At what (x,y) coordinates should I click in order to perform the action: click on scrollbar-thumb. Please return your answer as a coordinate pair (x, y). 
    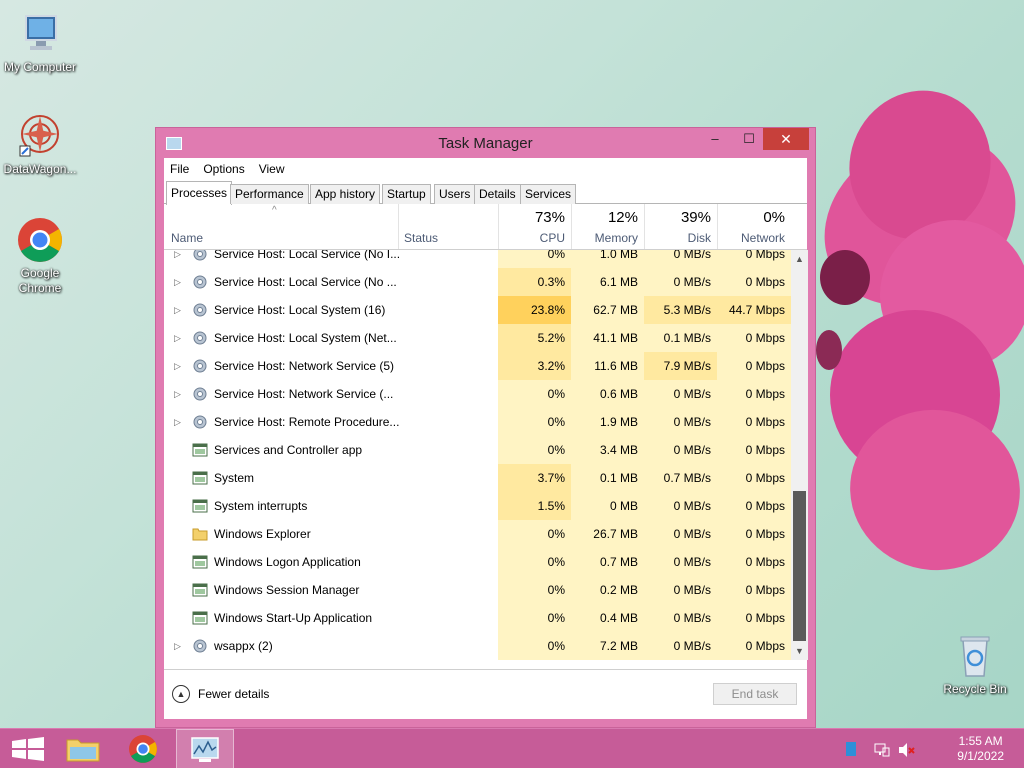
    Looking at the image, I should click on (799, 566).